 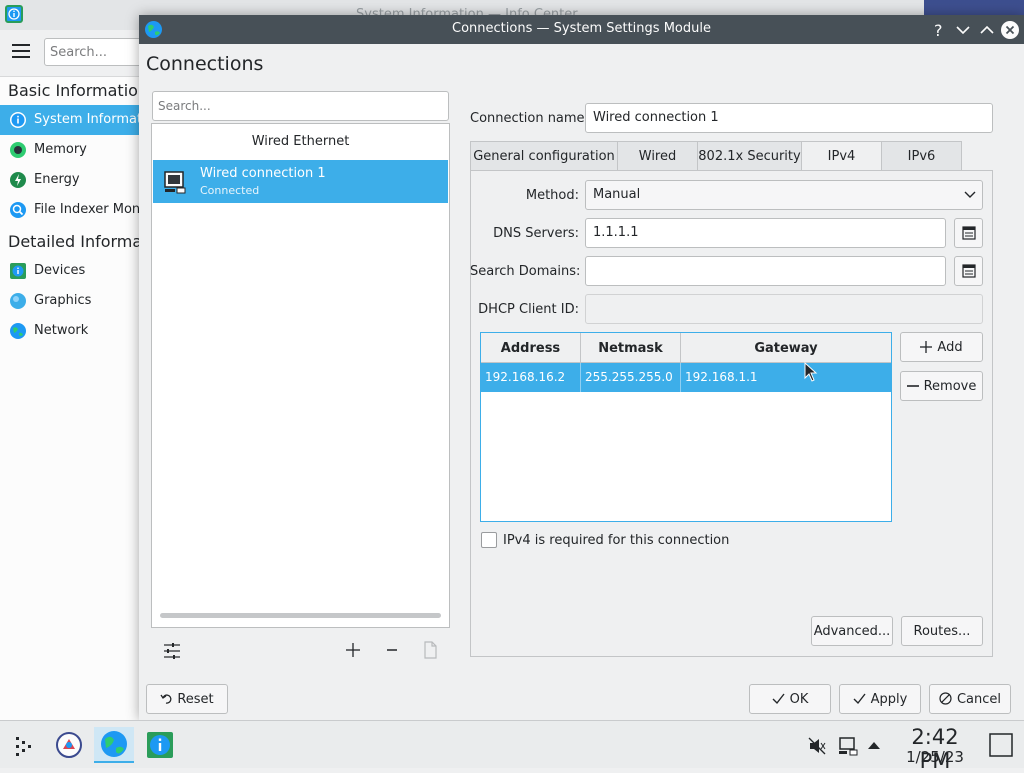 What do you see at coordinates (60, 270) in the screenshot?
I see `sidebar-item-label: Devices` at bounding box center [60, 270].